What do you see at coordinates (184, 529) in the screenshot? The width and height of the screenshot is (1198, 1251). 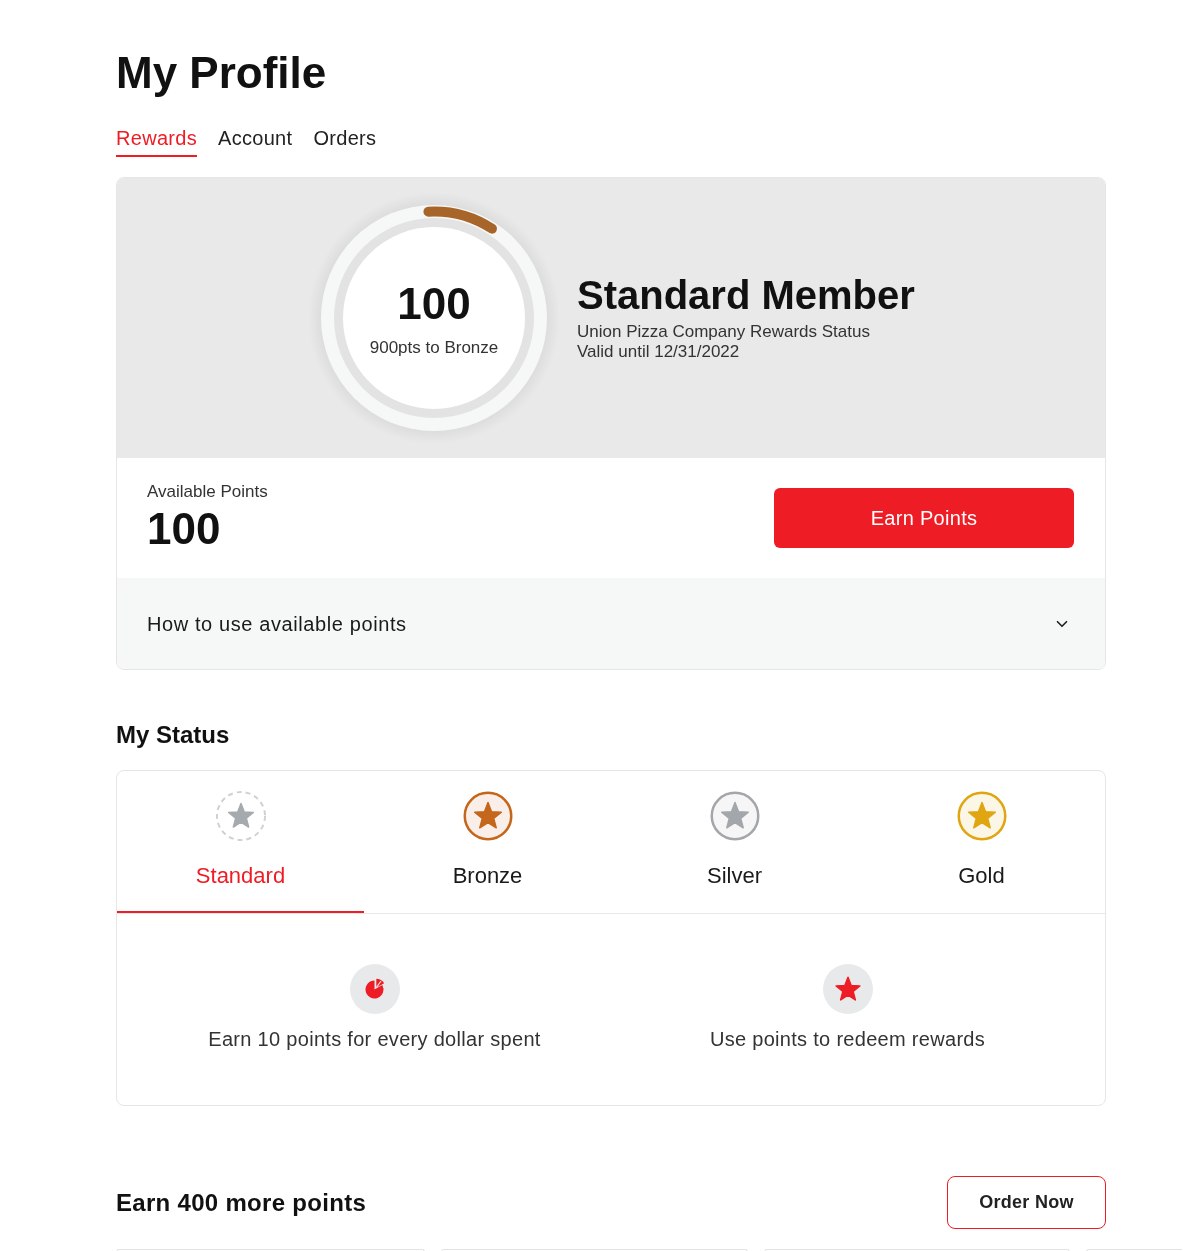 I see `available-points-value: 100` at bounding box center [184, 529].